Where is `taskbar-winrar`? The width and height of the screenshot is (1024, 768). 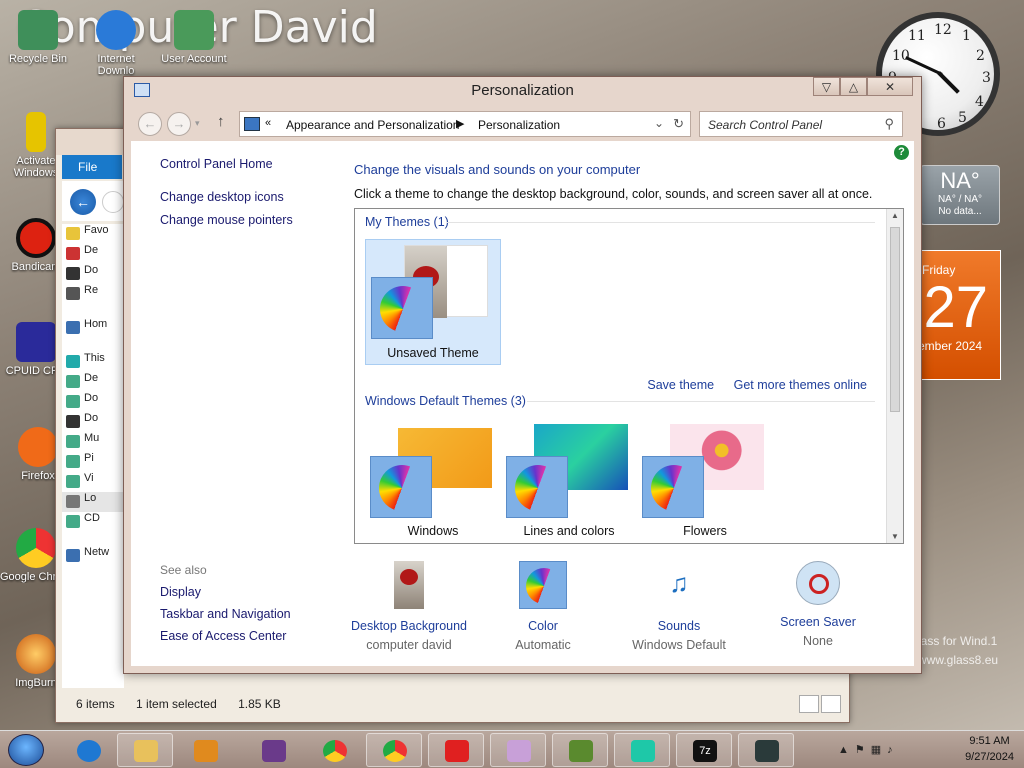 taskbar-winrar is located at coordinates (273, 750).